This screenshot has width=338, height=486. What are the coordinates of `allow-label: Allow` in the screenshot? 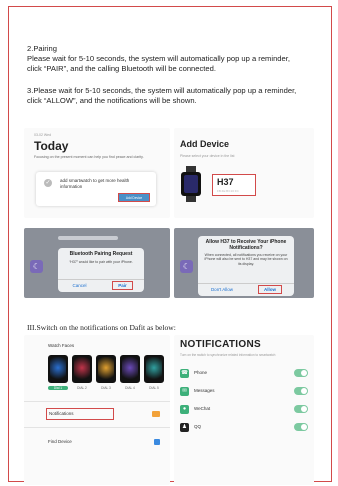 It's located at (270, 289).